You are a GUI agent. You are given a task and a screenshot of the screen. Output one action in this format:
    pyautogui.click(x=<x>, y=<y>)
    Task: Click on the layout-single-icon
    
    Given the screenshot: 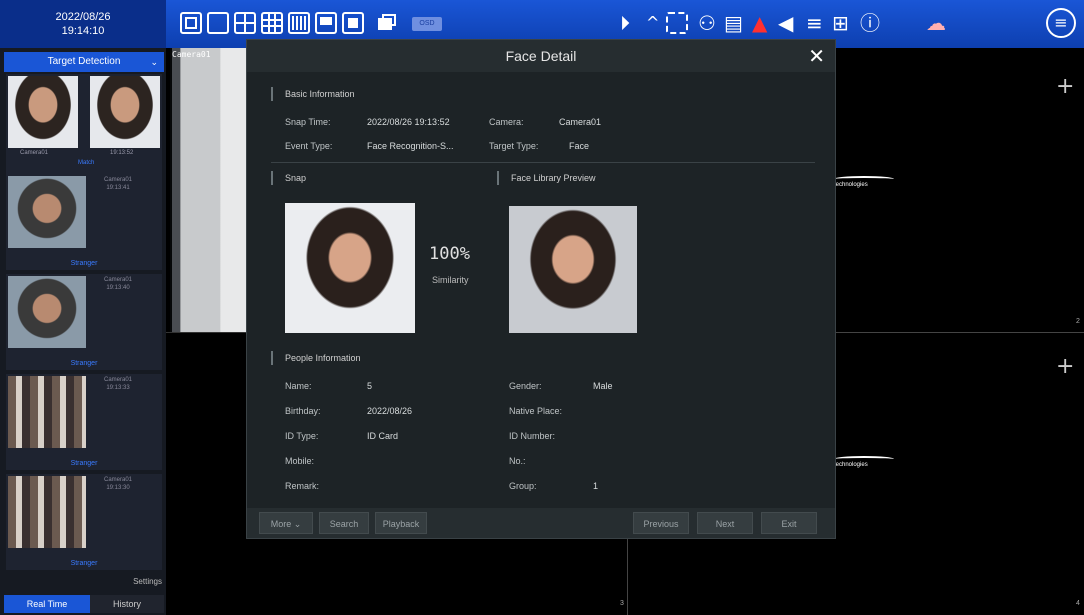 What is the action you would take?
    pyautogui.click(x=218, y=23)
    